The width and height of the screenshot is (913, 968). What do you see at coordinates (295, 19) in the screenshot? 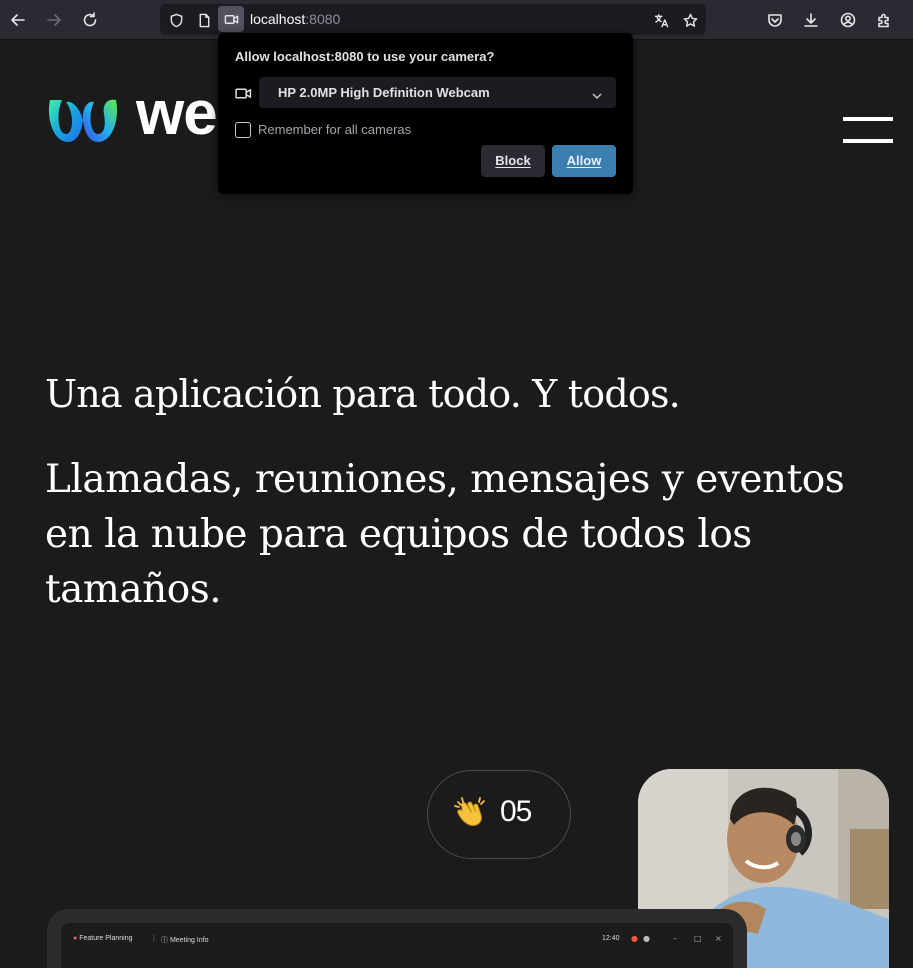
I see `url-text: localhost:8080` at bounding box center [295, 19].